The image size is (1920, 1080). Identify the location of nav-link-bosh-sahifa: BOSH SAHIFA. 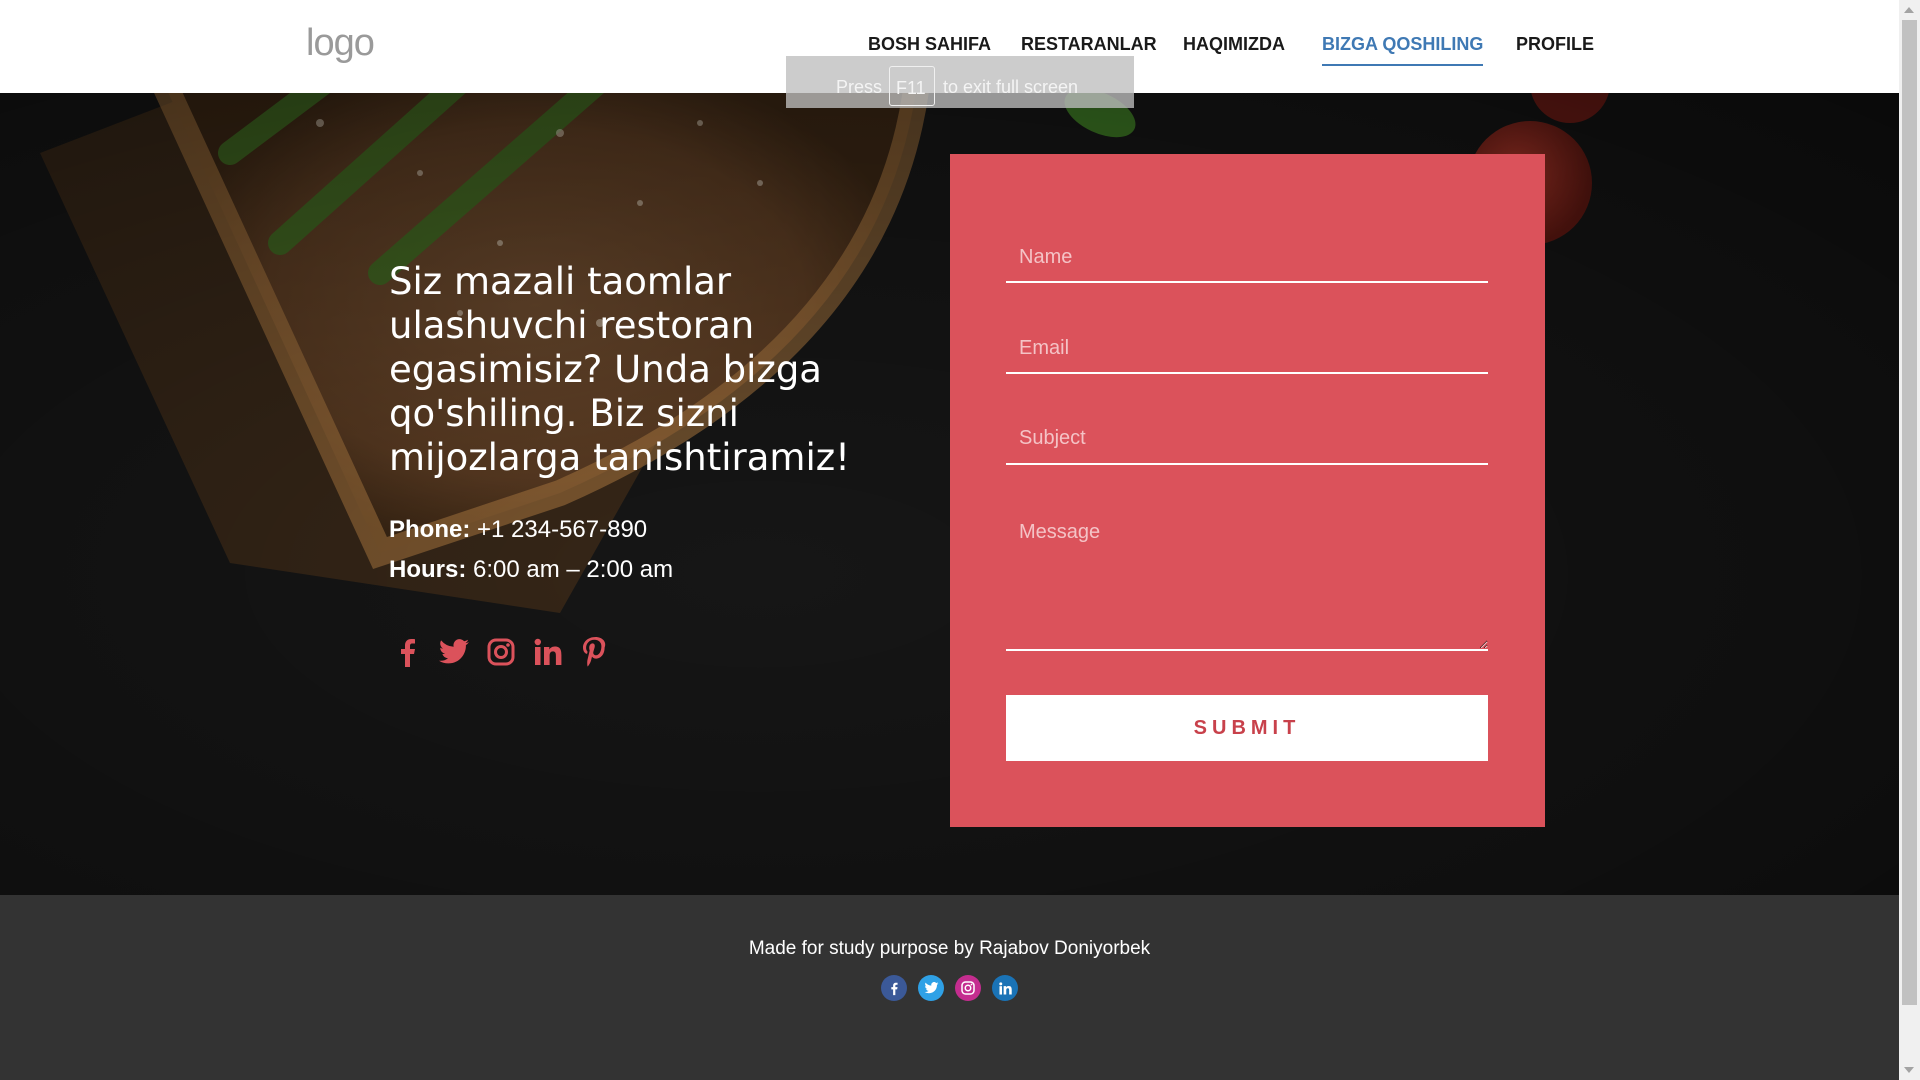
(929, 44).